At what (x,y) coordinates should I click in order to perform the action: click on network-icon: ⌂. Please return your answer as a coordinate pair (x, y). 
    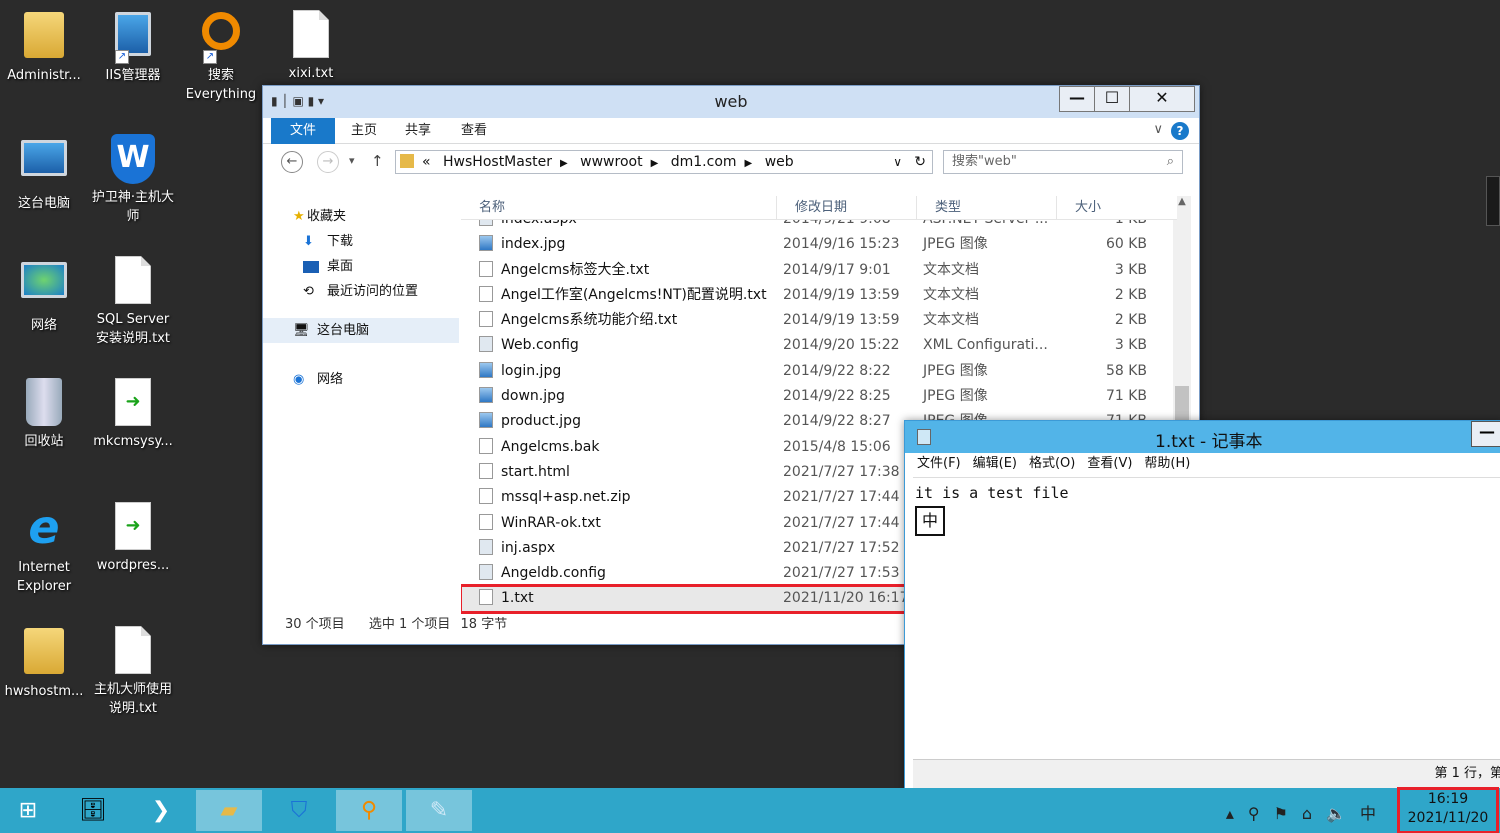
    Looking at the image, I should click on (1314, 813).